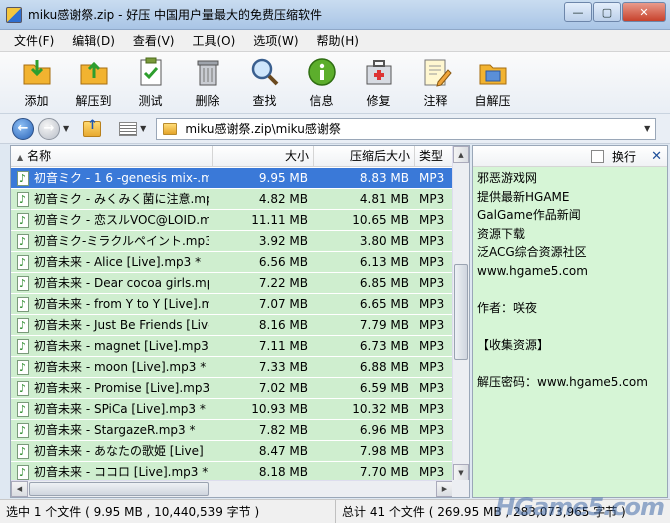 The width and height of the screenshot is (670, 523). Describe the element at coordinates (232, 199) in the screenshot. I see `file-row: 初音ミク - みくみく菌に注意.mp3 4.82 MB 4.81 MB MP3` at that location.